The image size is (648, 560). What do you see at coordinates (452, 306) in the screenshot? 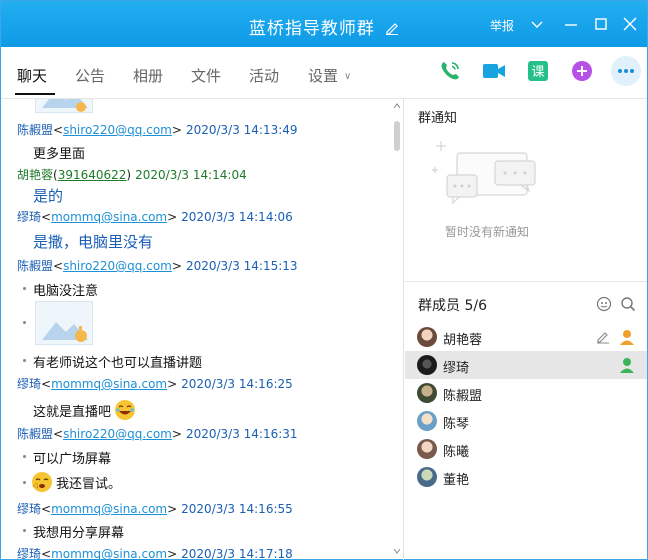
I see `members-title: 群成员 5/6` at bounding box center [452, 306].